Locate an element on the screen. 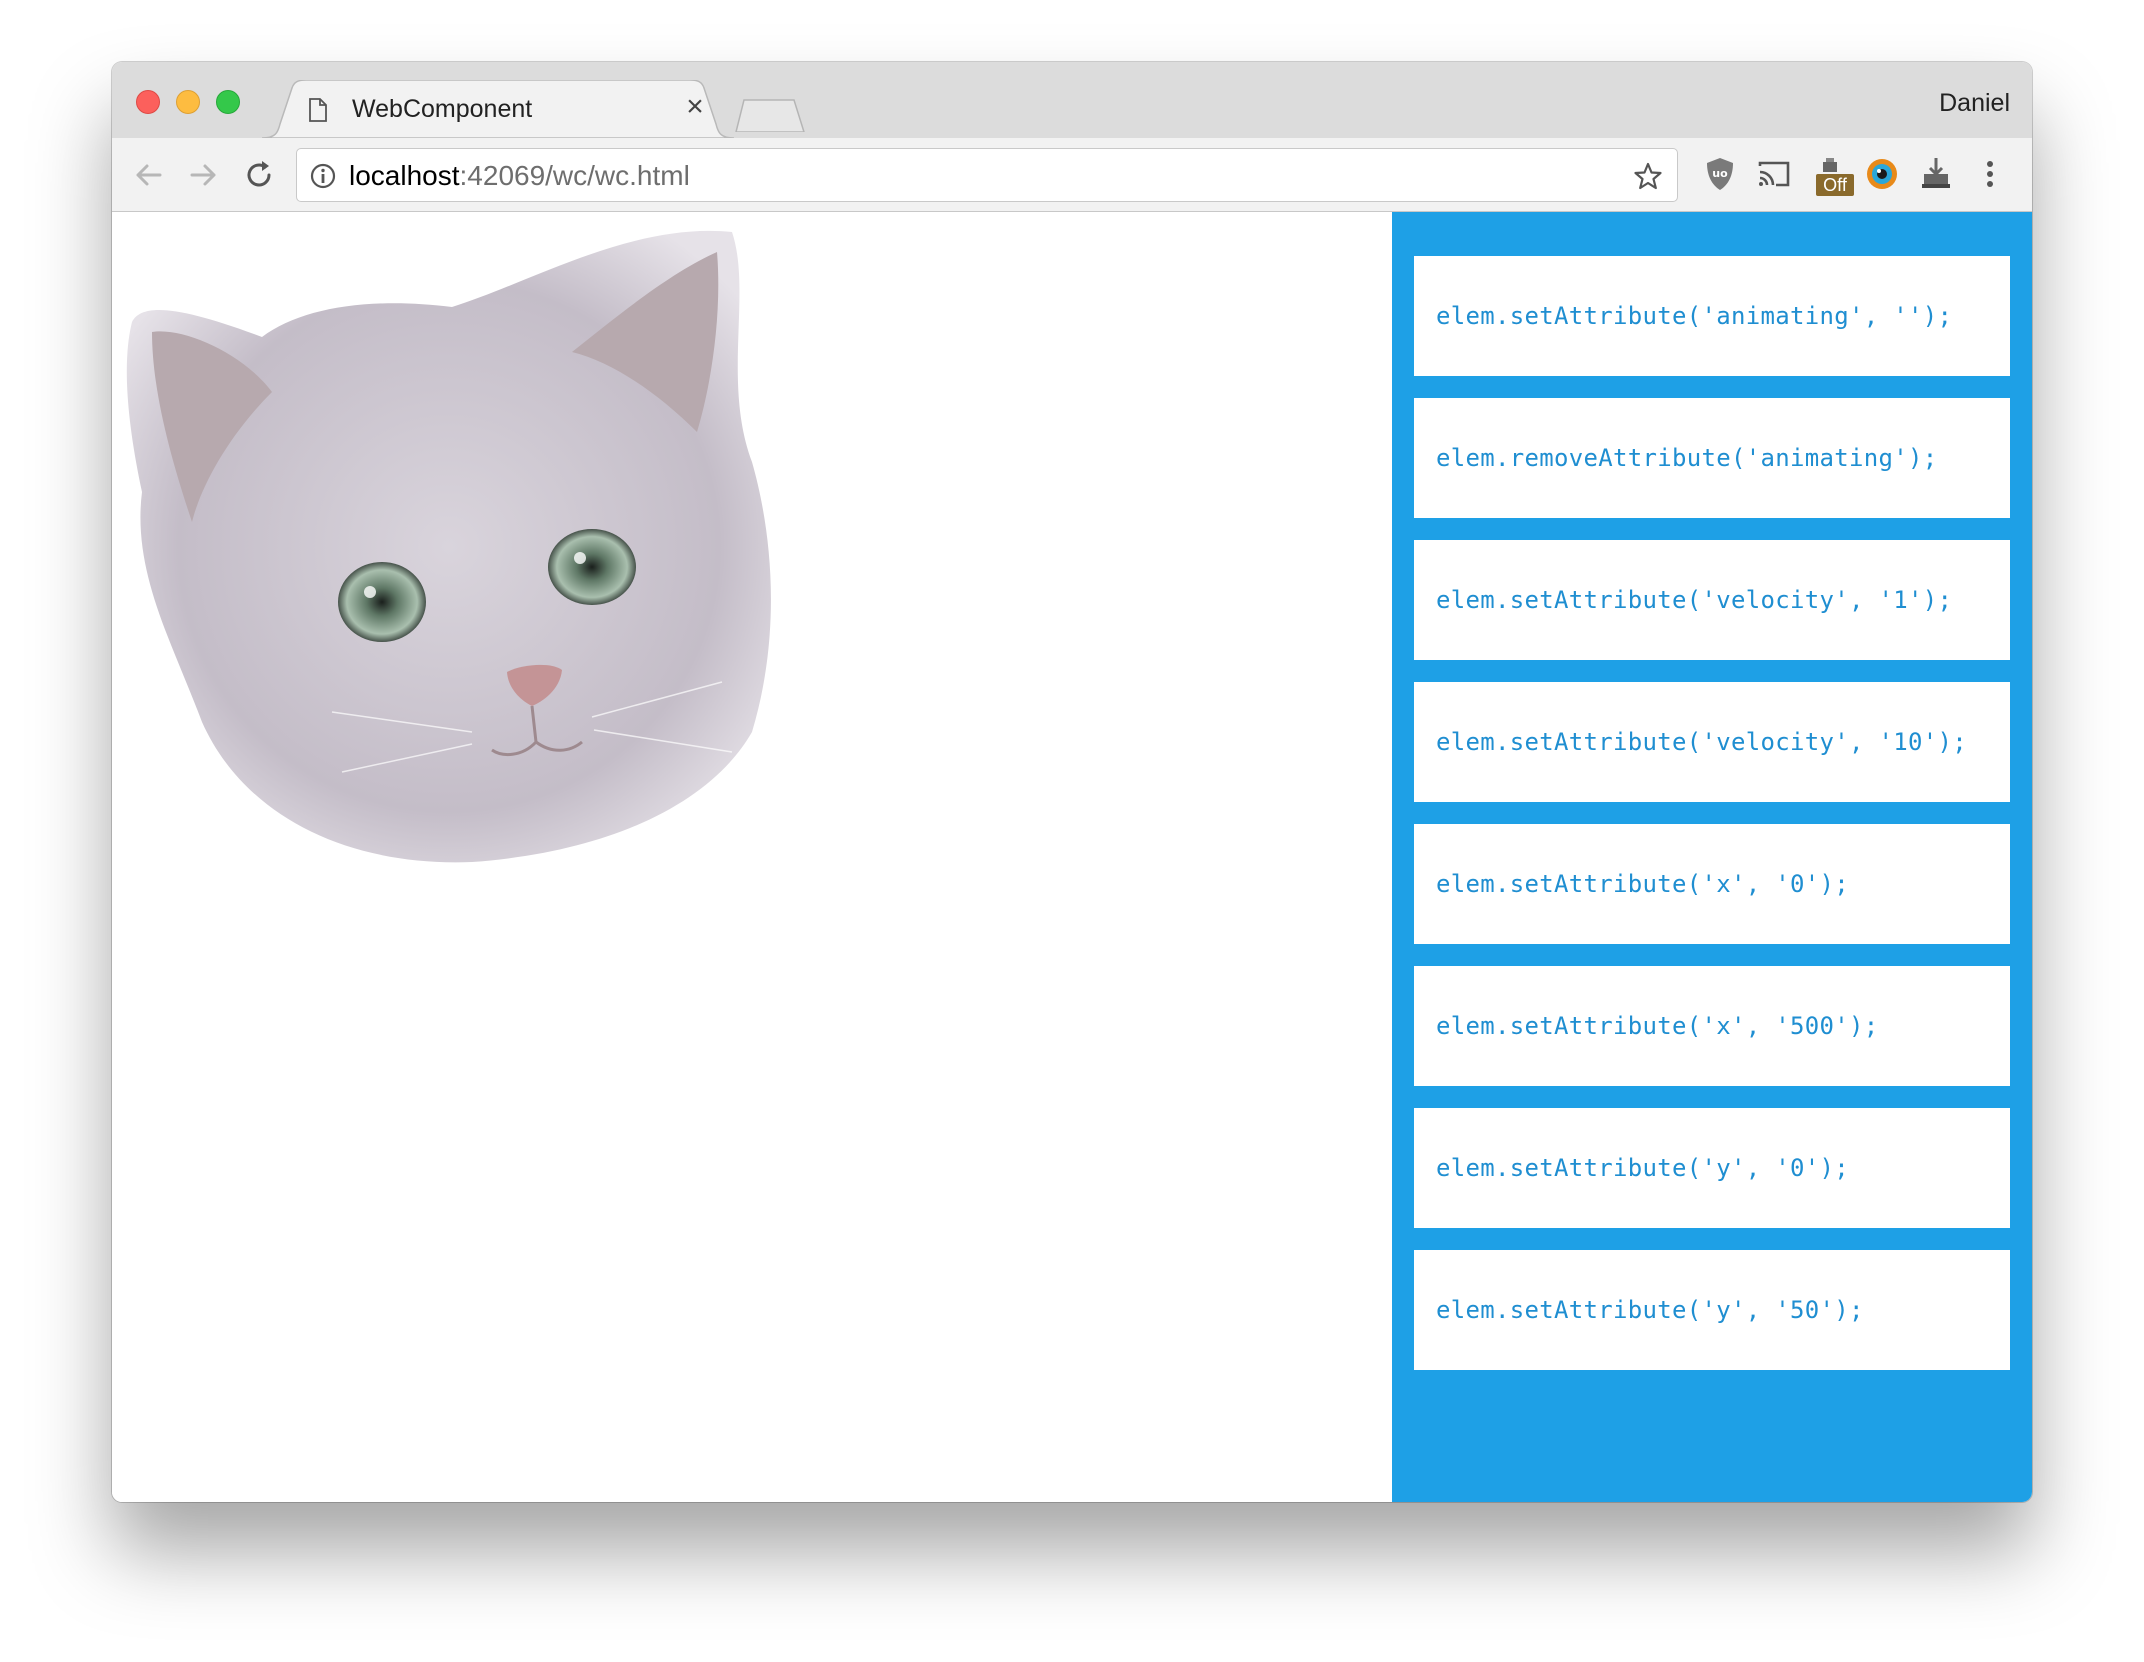  browser-toolbar: localhost:42069/wc/wc.html uo Off is located at coordinates (1072, 175).